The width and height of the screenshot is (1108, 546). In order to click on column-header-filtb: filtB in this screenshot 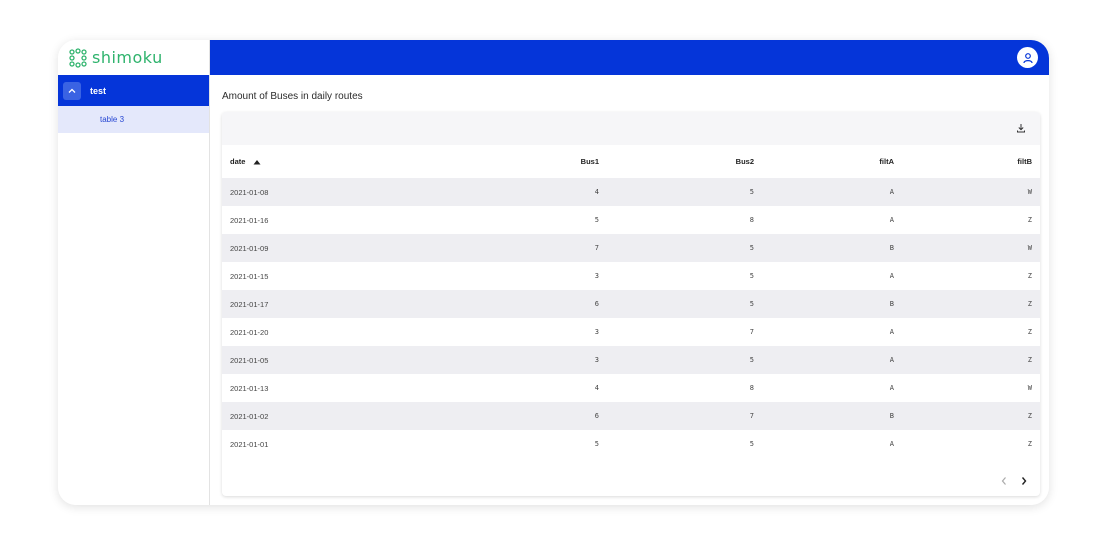, I will do `click(971, 161)`.